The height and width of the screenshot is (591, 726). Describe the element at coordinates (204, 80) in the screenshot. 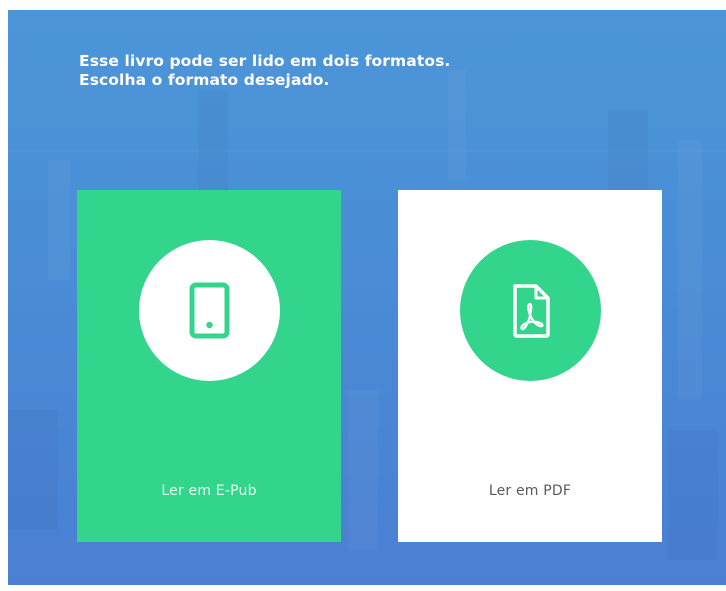

I see `prompt-line-2: Escolha o formato desejado.` at that location.